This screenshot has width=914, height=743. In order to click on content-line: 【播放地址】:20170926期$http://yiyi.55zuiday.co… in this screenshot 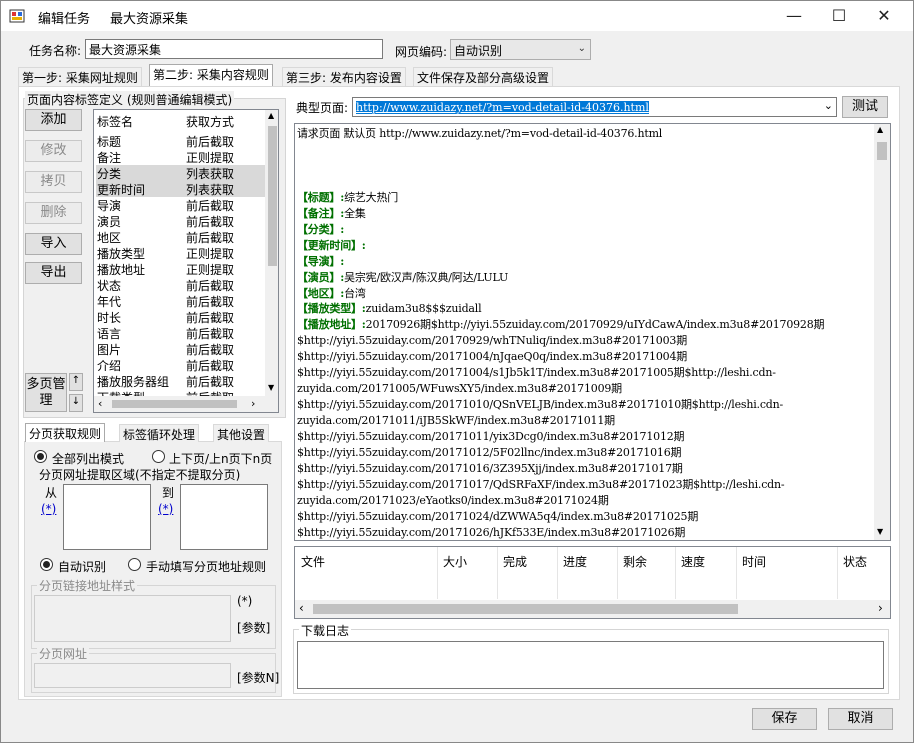, I will do `click(561, 324)`.